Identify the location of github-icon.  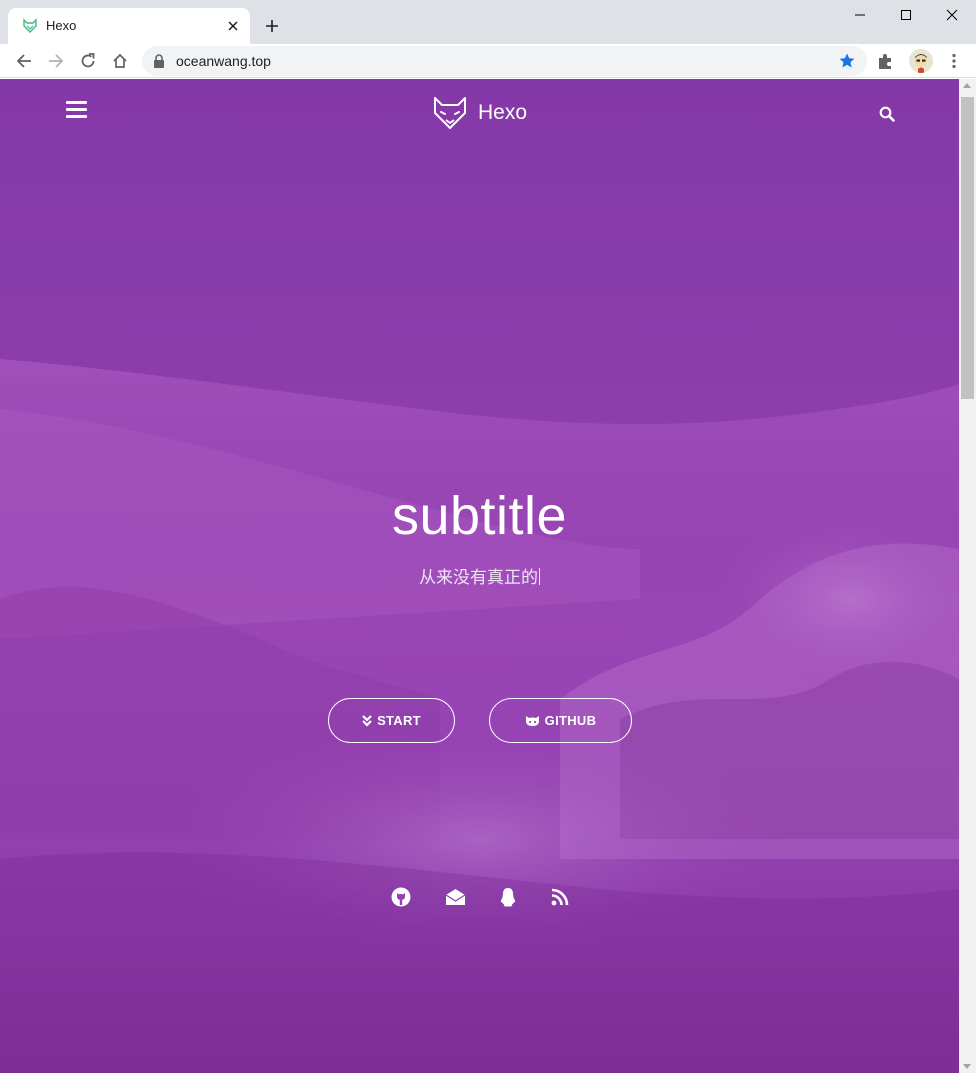
(401, 897).